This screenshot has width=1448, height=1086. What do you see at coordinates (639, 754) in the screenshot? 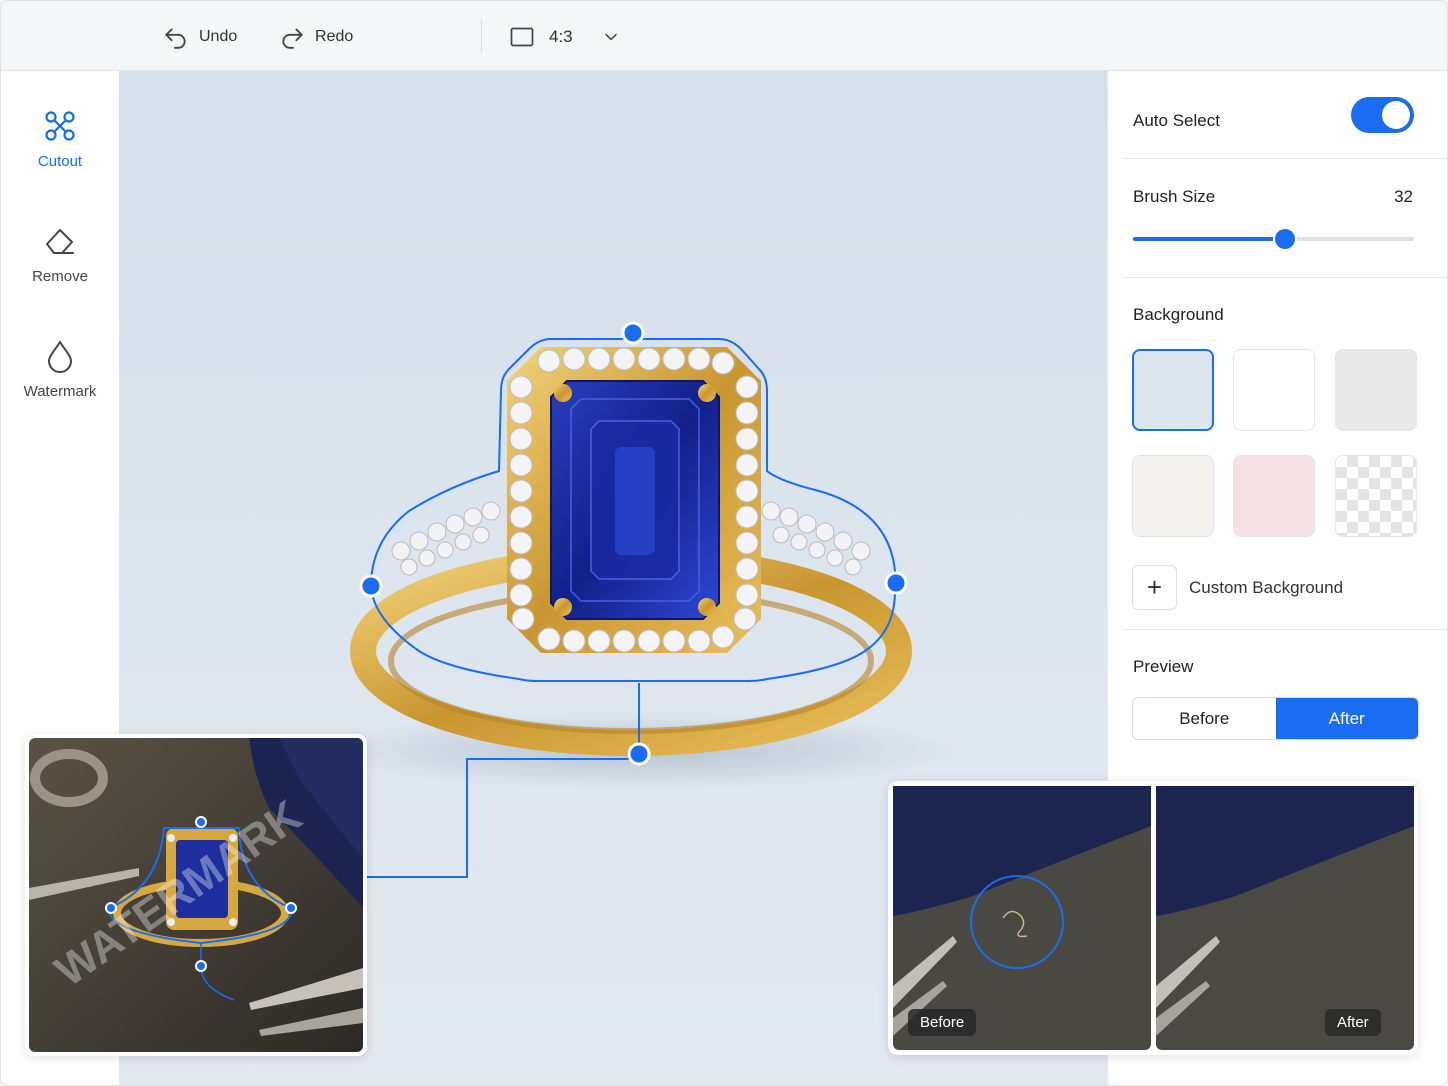
I see `selection-handle-bottom` at bounding box center [639, 754].